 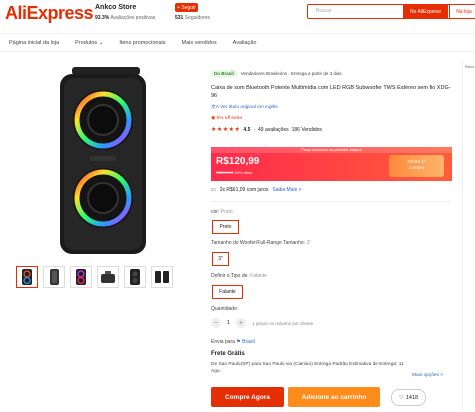 What do you see at coordinates (401, 397) in the screenshot?
I see `heart-icon: ♡` at bounding box center [401, 397].